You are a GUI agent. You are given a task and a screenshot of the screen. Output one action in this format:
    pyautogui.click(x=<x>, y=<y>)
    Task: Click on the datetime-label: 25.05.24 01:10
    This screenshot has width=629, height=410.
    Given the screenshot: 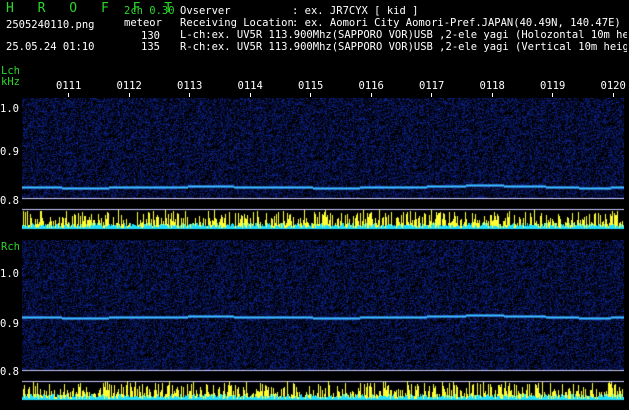 What is the action you would take?
    pyautogui.click(x=50, y=47)
    